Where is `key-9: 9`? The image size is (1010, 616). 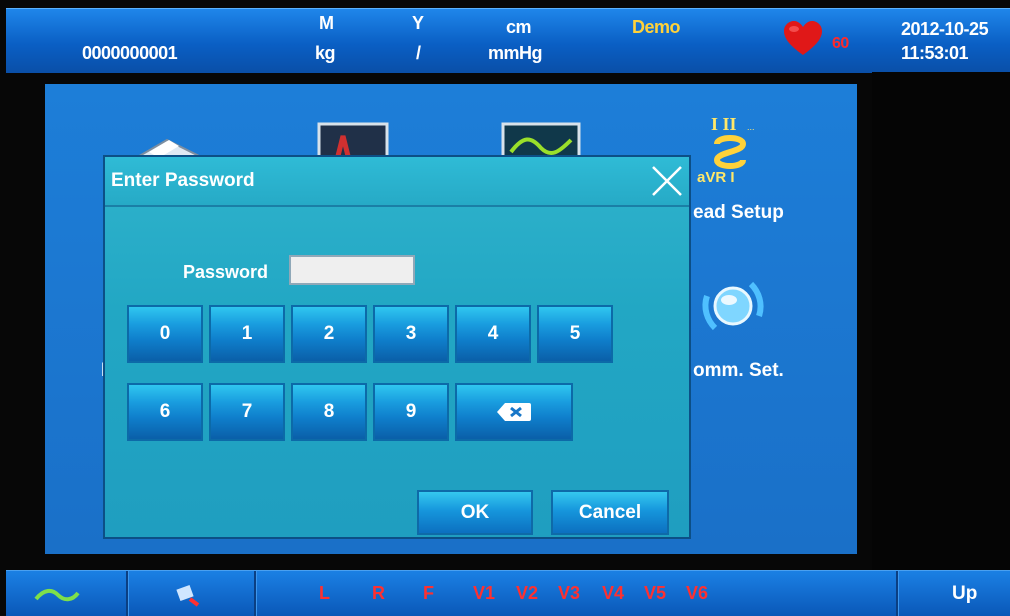
key-9: 9 is located at coordinates (411, 412).